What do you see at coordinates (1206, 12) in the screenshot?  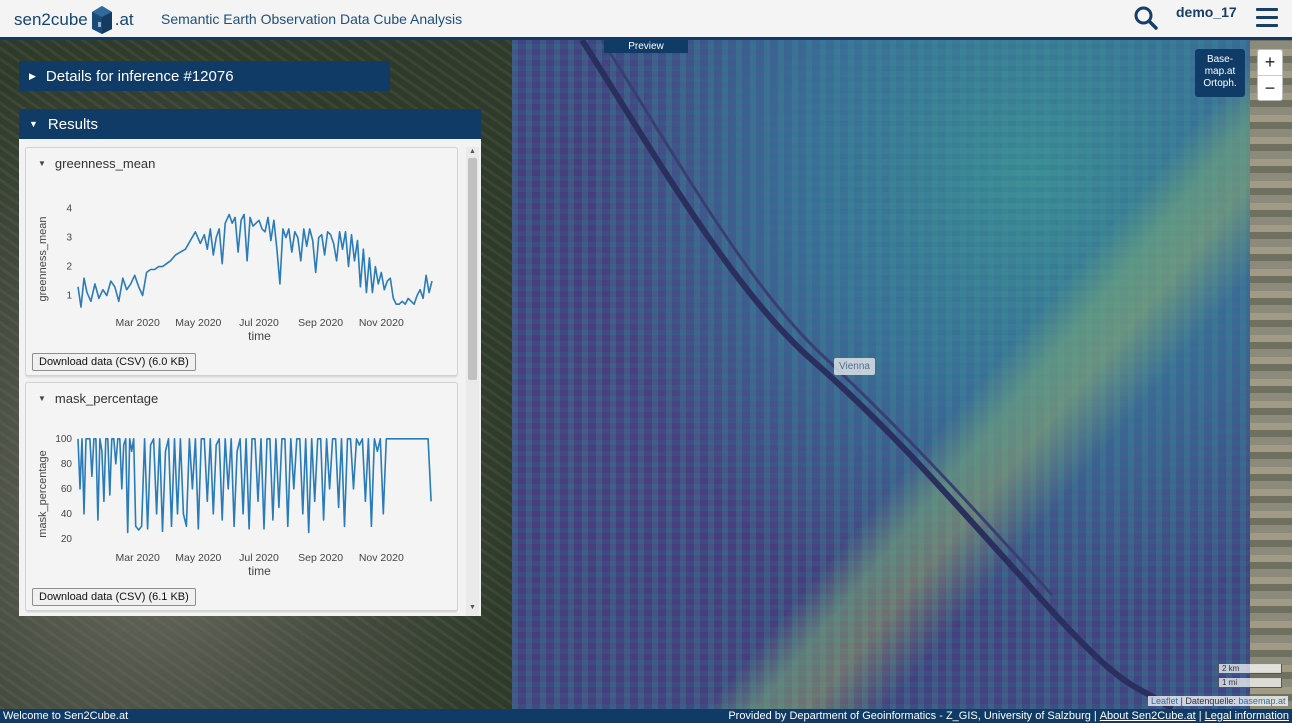 I see `user-name: demo_17` at bounding box center [1206, 12].